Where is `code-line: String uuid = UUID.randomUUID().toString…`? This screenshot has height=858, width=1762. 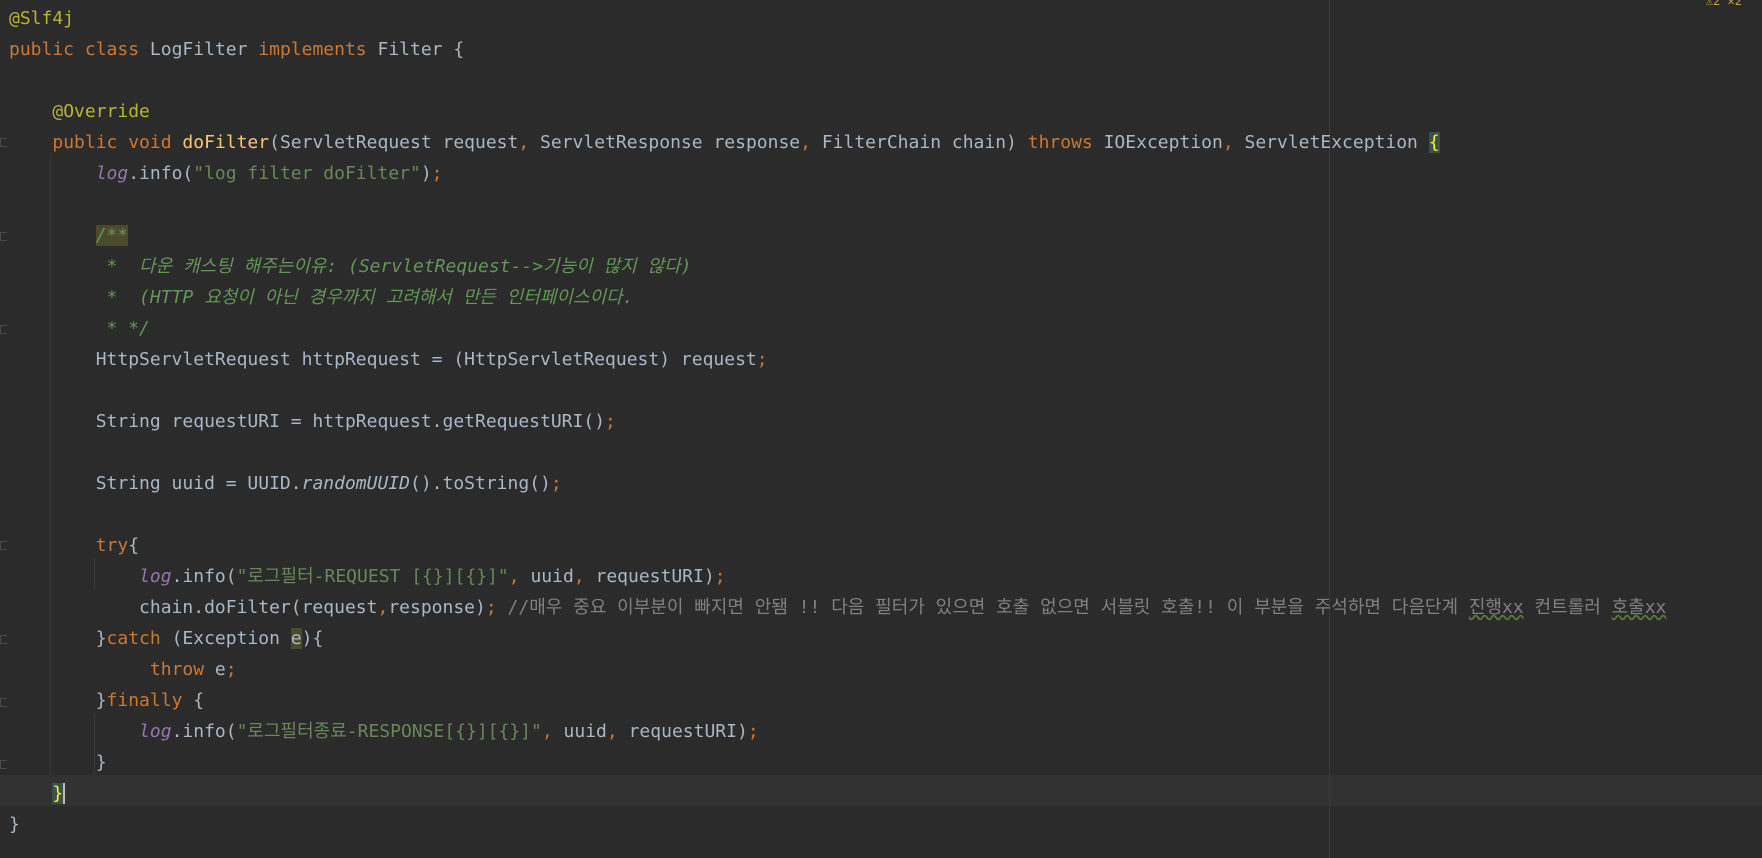 code-line: String uuid = UUID.randomUUID().toString… is located at coordinates (285, 483).